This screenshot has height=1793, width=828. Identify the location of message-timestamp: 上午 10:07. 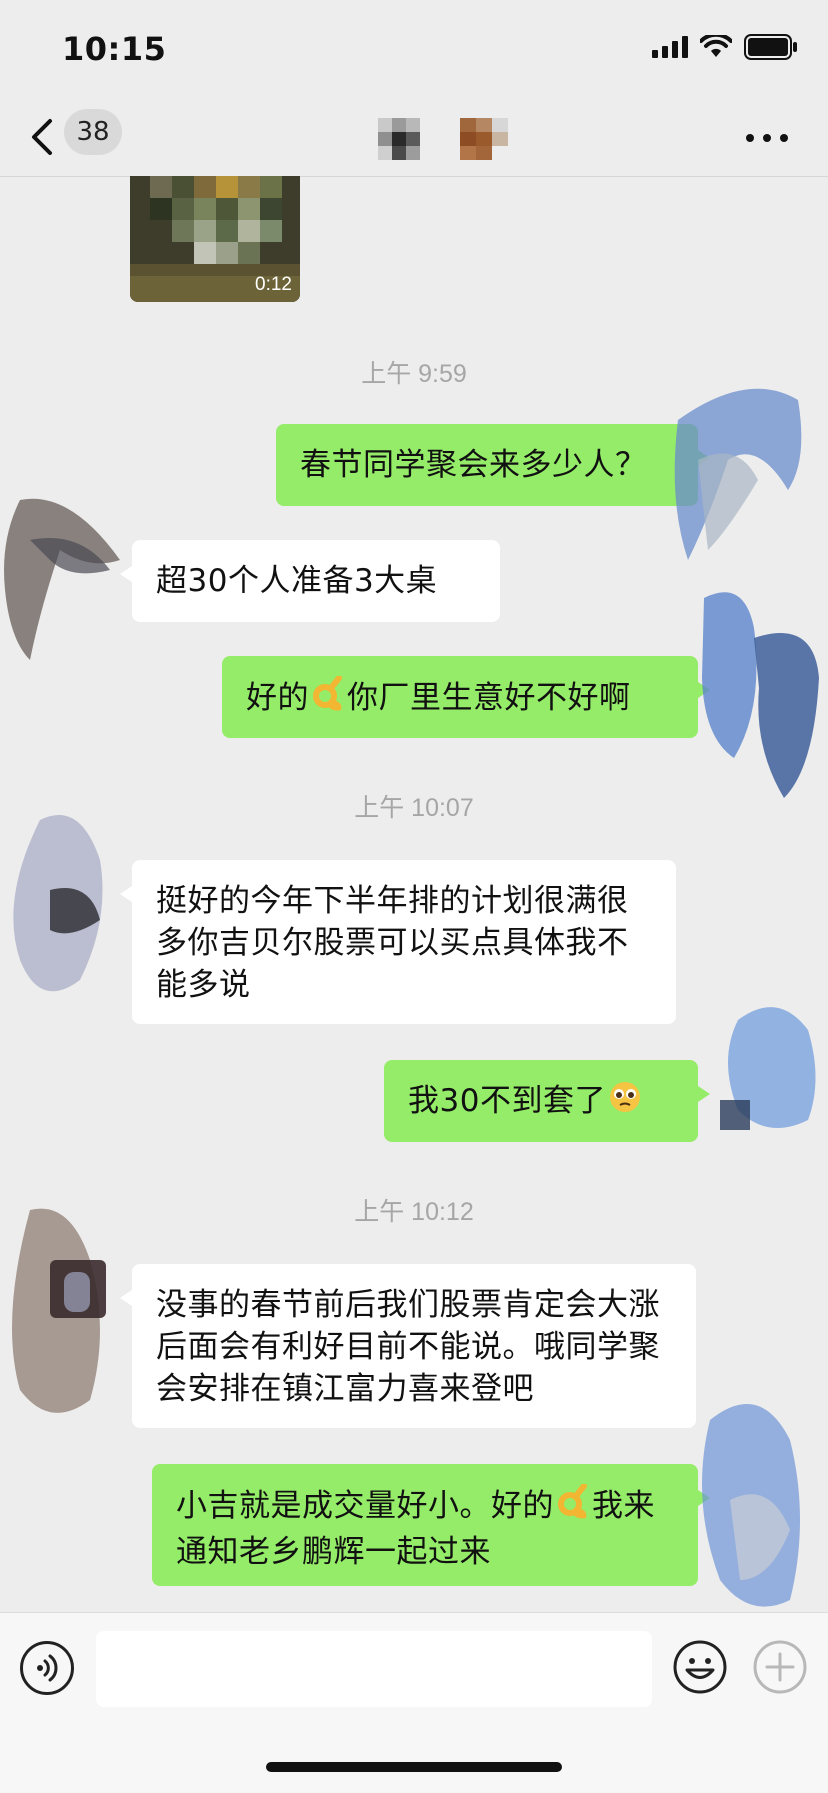
(414, 808).